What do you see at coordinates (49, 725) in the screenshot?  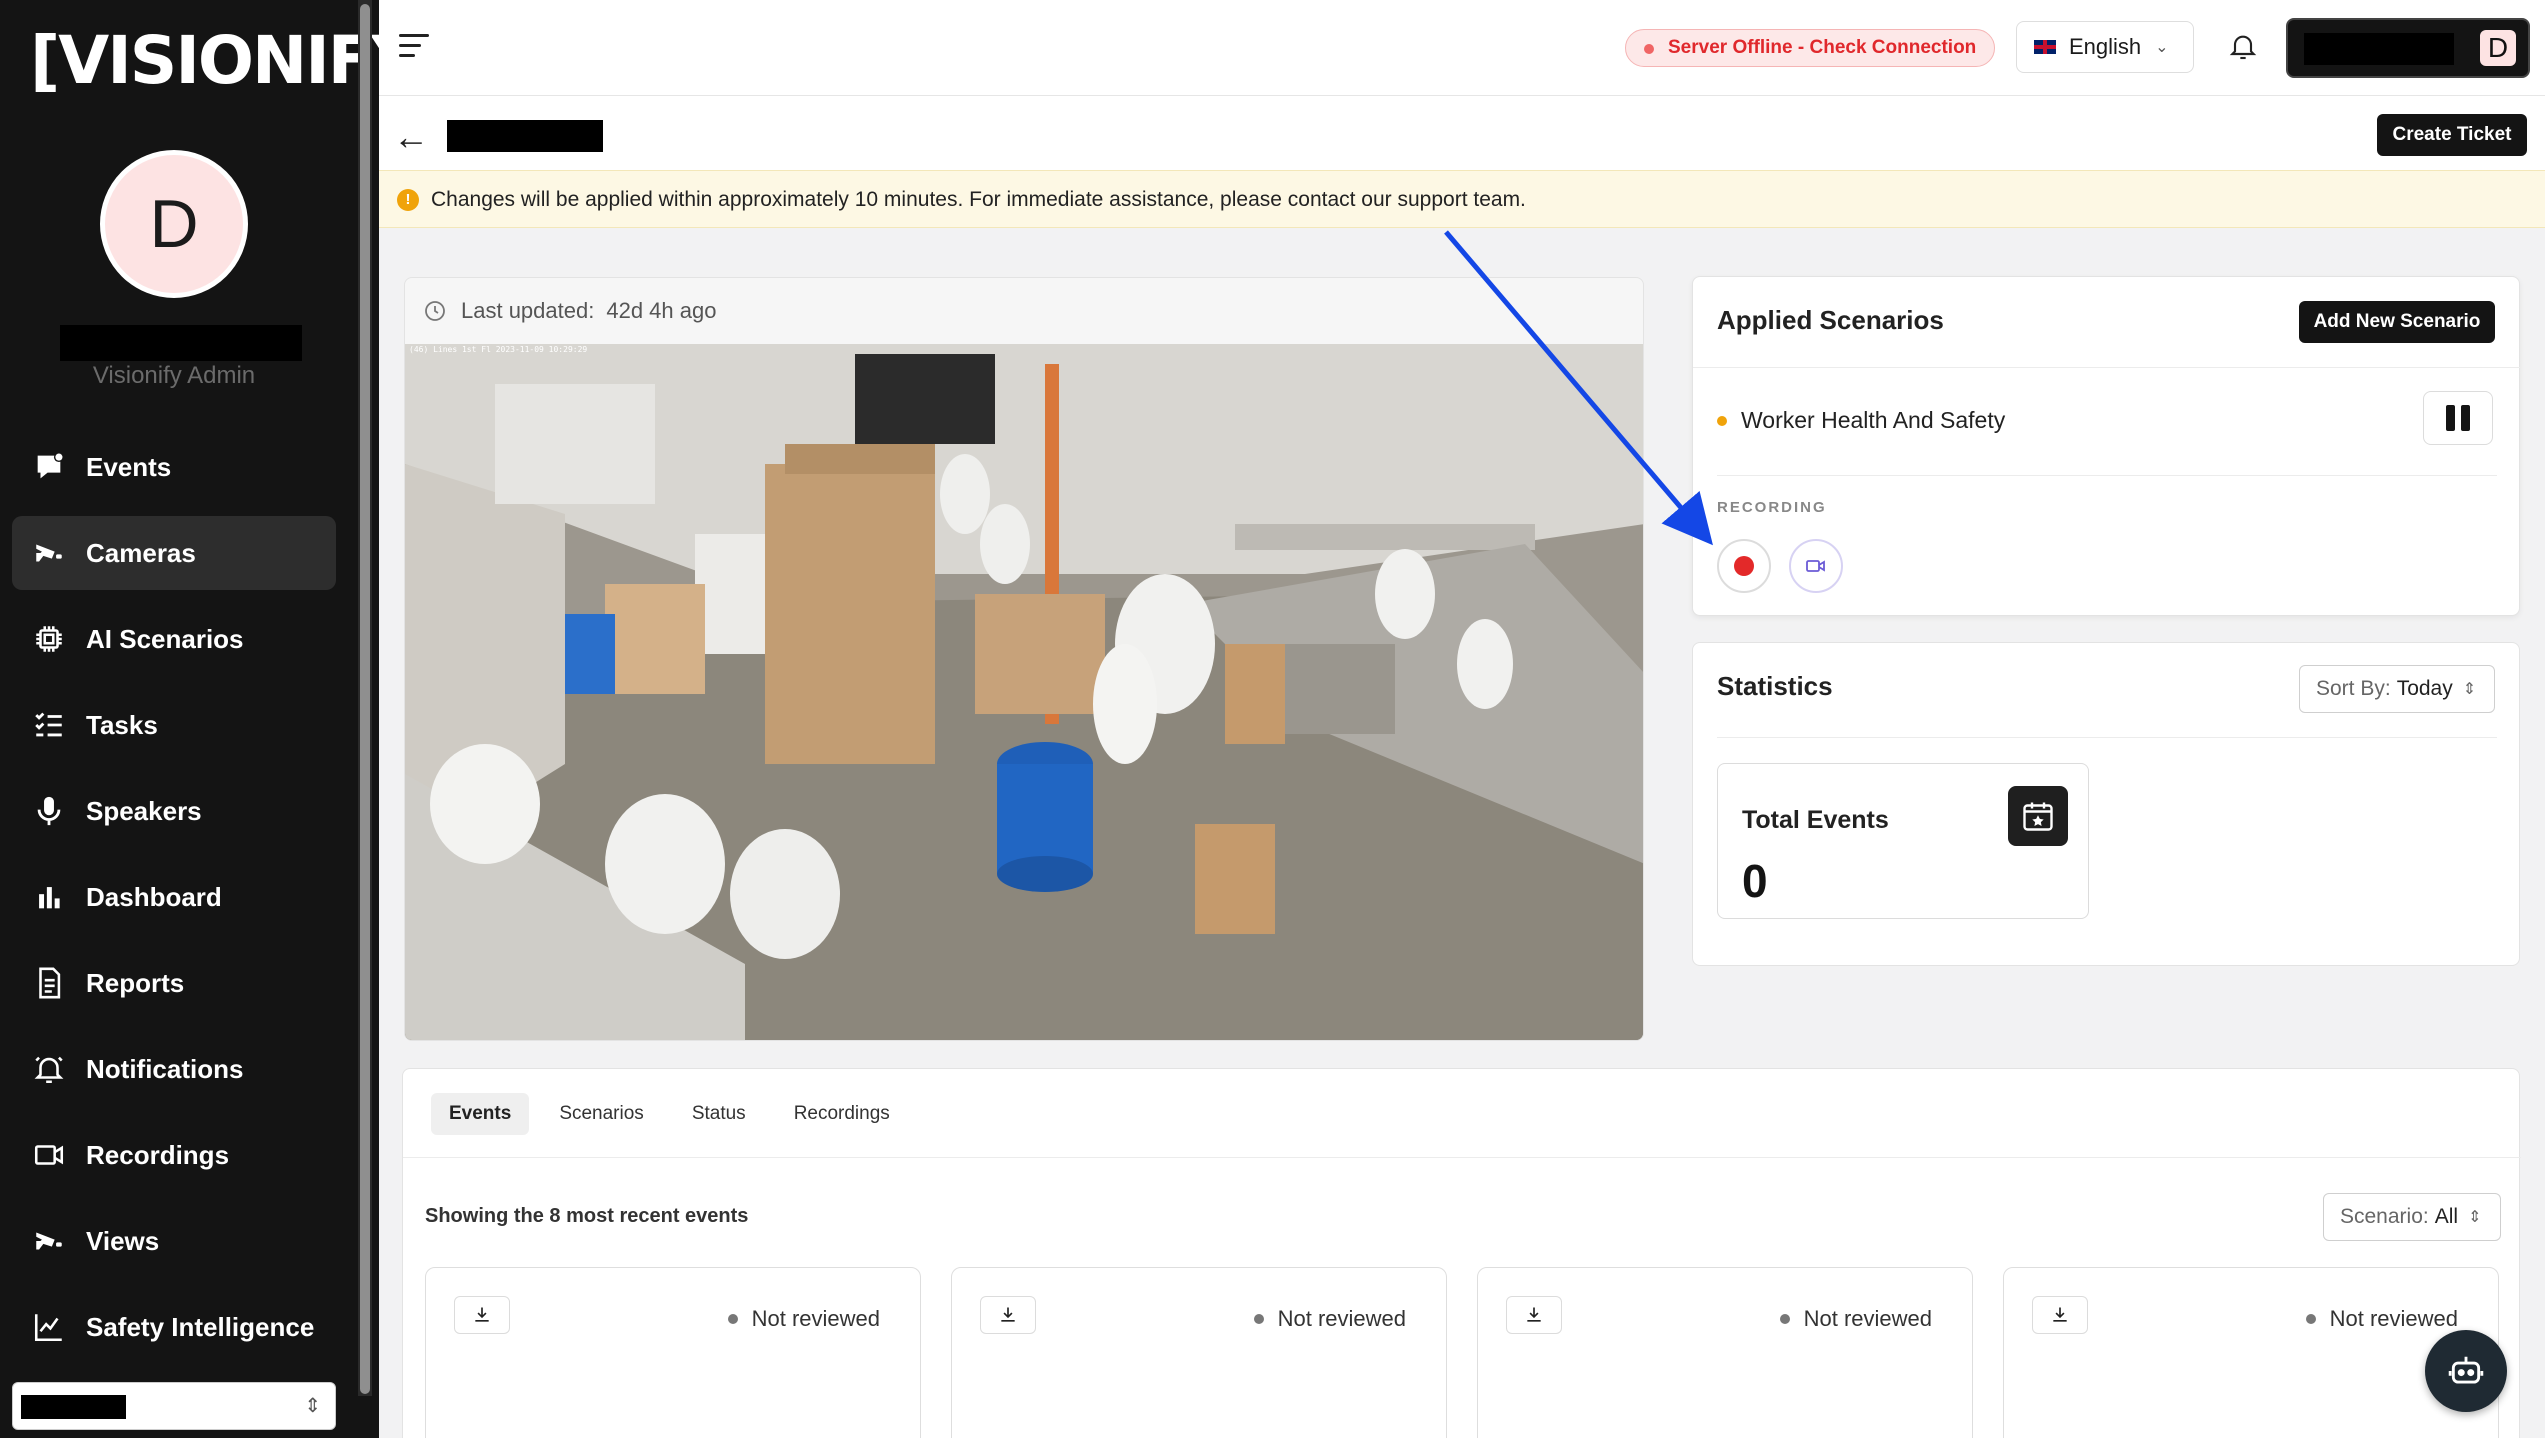 I see `tasks-icon` at bounding box center [49, 725].